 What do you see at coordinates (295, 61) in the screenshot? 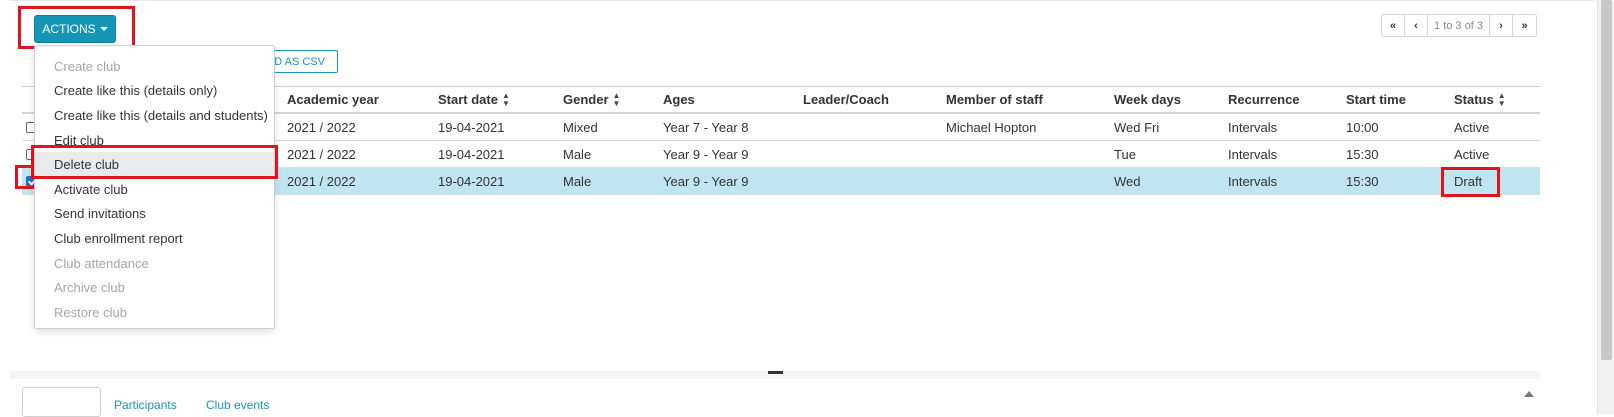
I see `download-csv-label: AD AS CSV` at bounding box center [295, 61].